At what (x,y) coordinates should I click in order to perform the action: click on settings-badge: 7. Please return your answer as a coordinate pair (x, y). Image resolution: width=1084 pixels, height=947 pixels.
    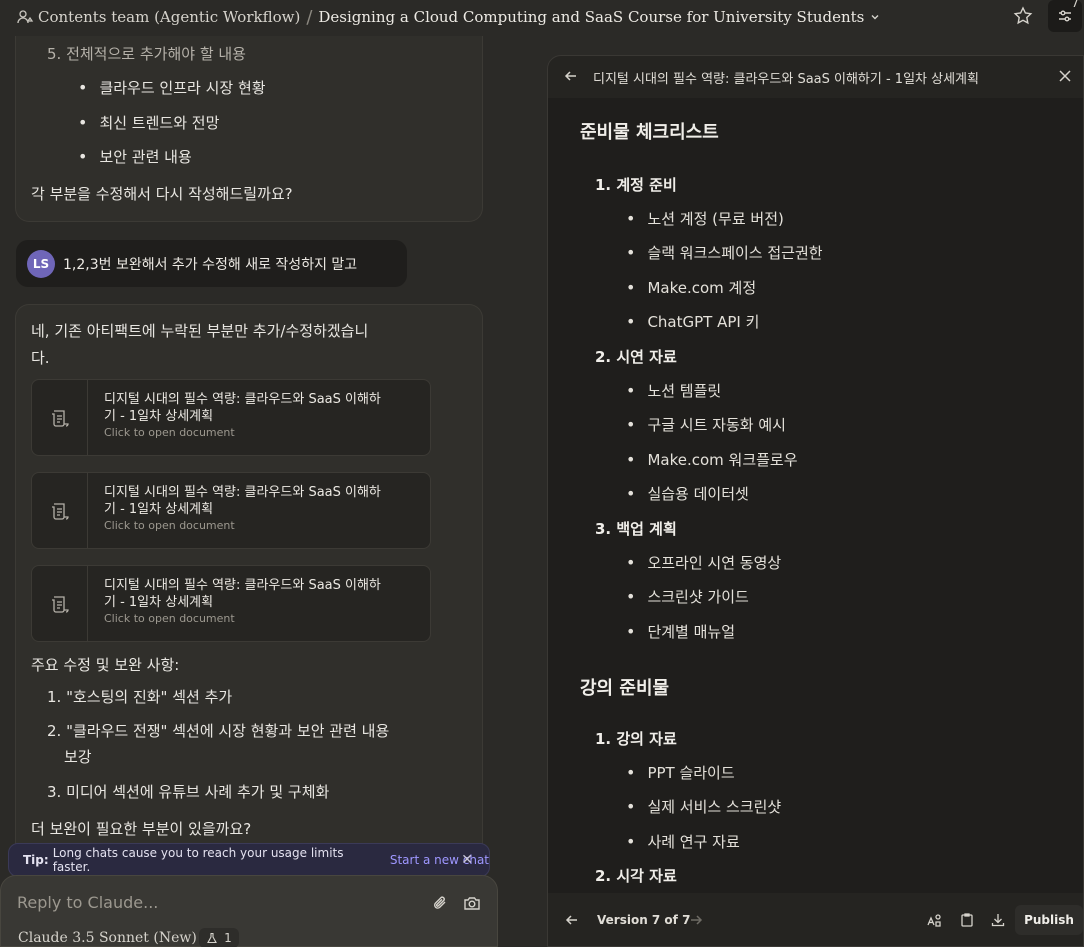
    Looking at the image, I should click on (1075, 5).